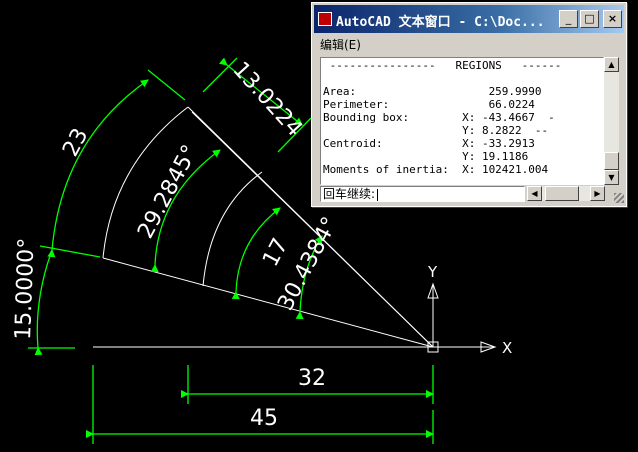 The height and width of the screenshot is (452, 638). Describe the element at coordinates (507, 348) in the screenshot. I see `ucs-x-label: X` at that location.